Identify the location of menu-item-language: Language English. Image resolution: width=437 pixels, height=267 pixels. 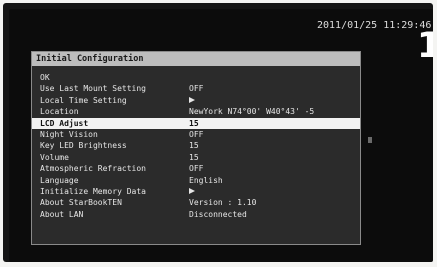
(196, 180).